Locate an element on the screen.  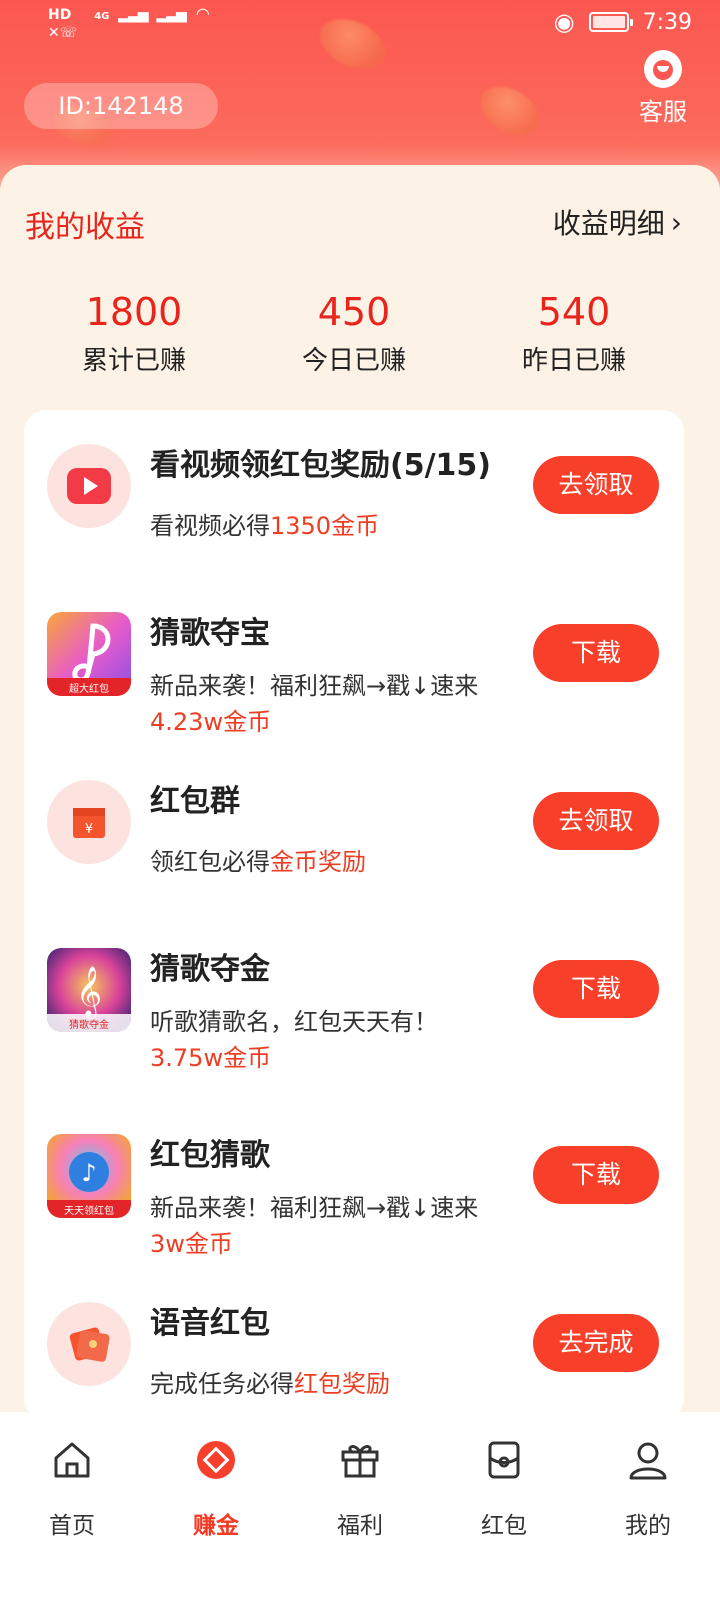
stat-label: 昨日已赚 is located at coordinates (573, 361).